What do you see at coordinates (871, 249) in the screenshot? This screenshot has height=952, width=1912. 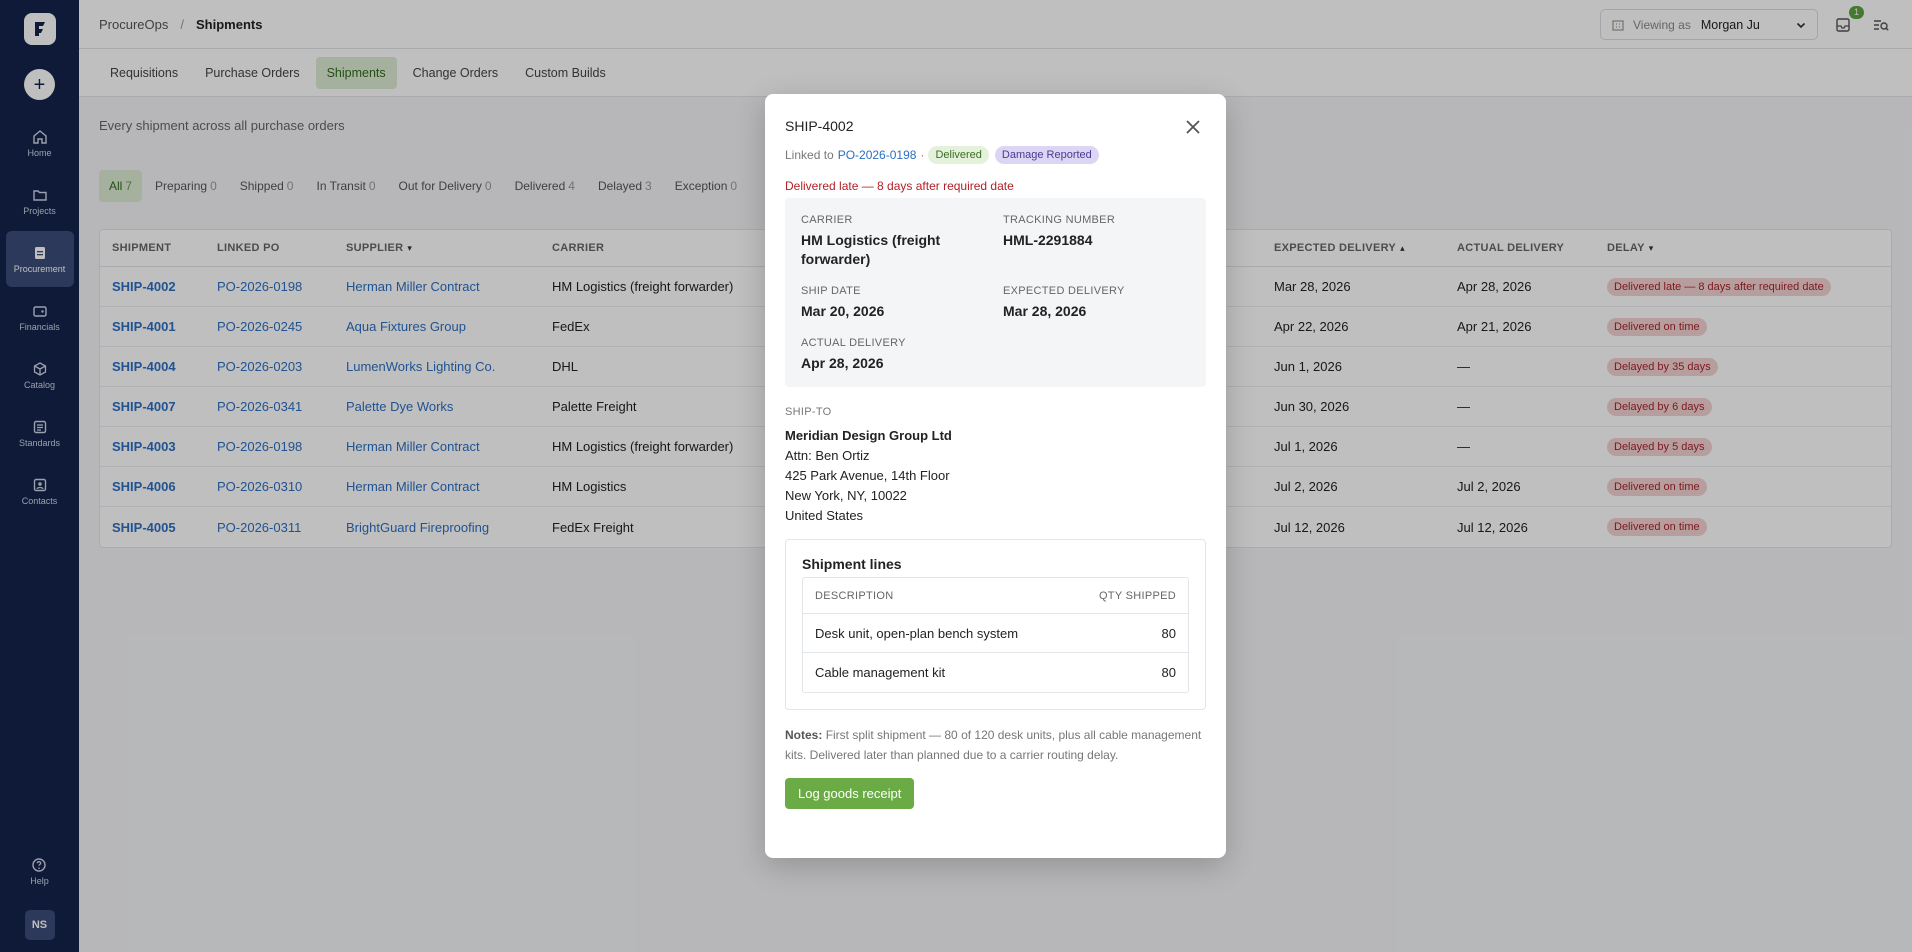 I see `carrier-value: HM Logistics (freight forwarder)` at bounding box center [871, 249].